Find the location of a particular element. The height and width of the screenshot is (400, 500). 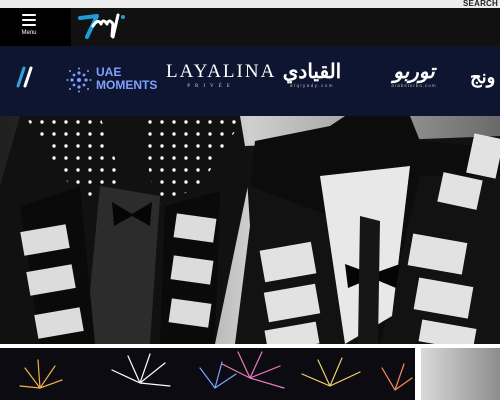

arabsturbo-url: arabsturbo.com is located at coordinates (414, 85).